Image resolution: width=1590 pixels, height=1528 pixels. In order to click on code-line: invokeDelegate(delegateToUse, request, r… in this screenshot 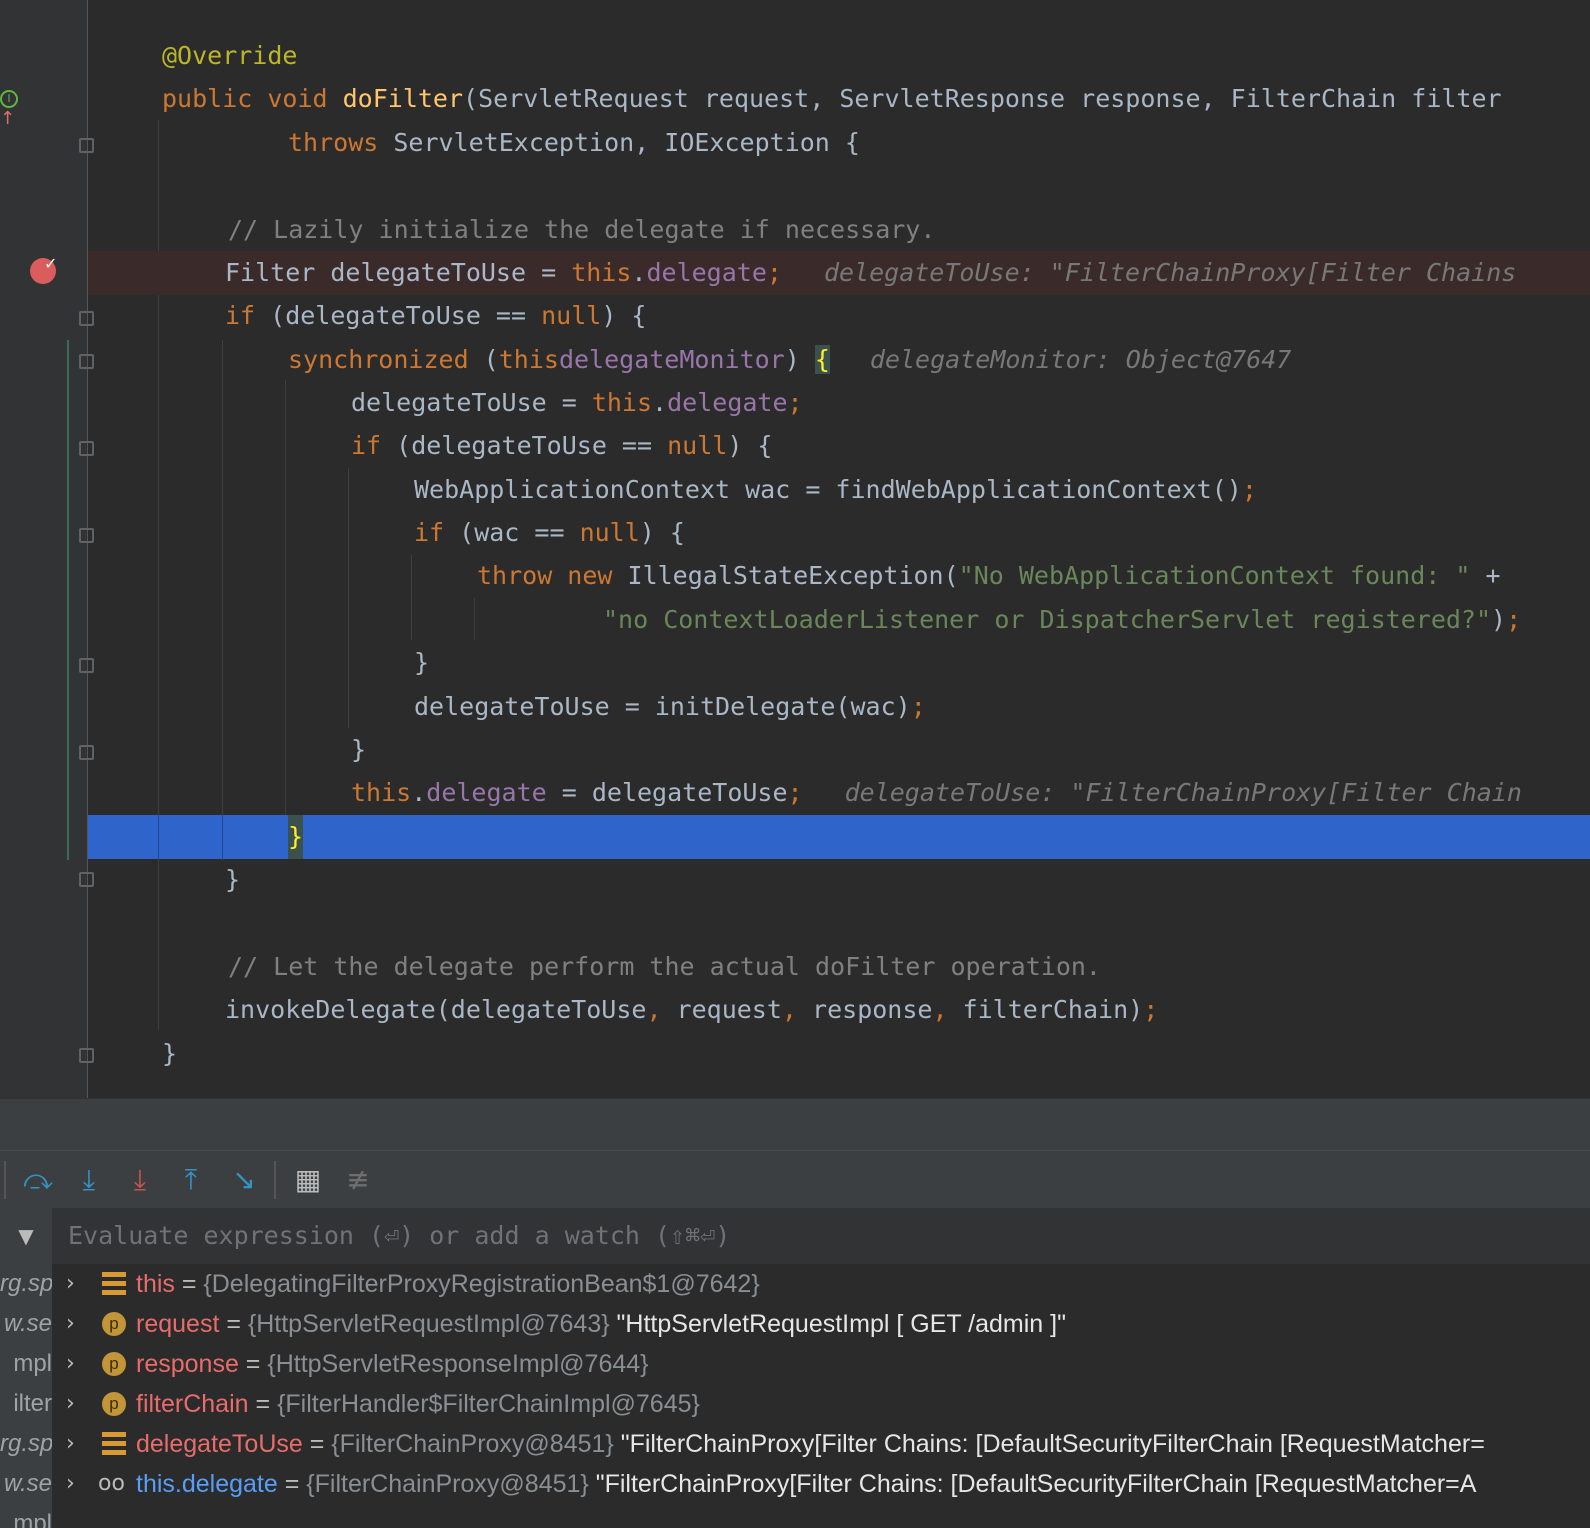, I will do `click(795, 1010)`.